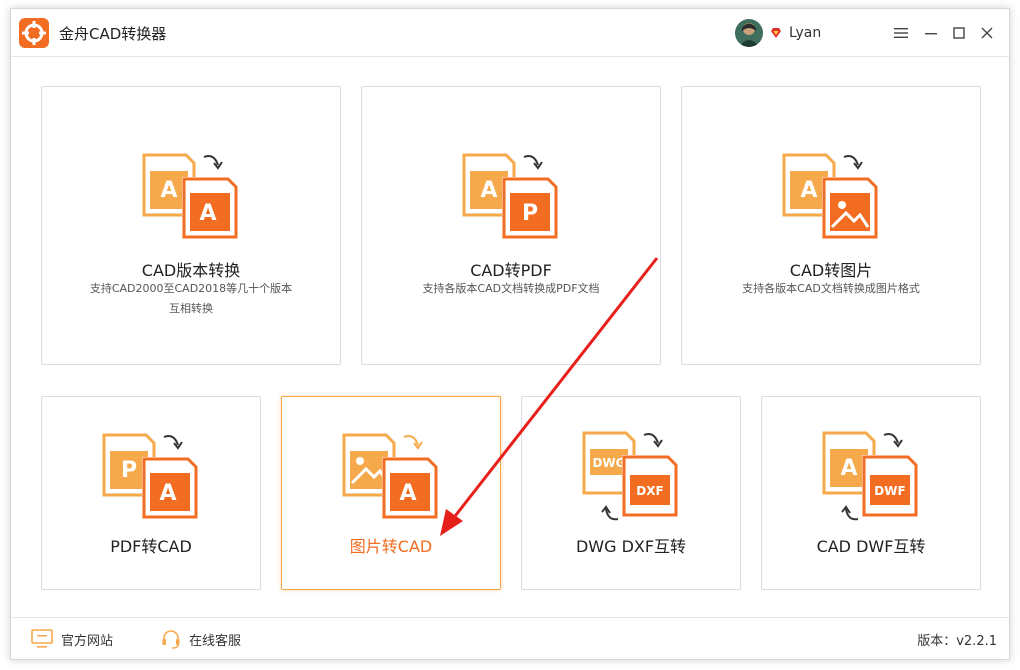  I want to click on close-icon, so click(987, 33).